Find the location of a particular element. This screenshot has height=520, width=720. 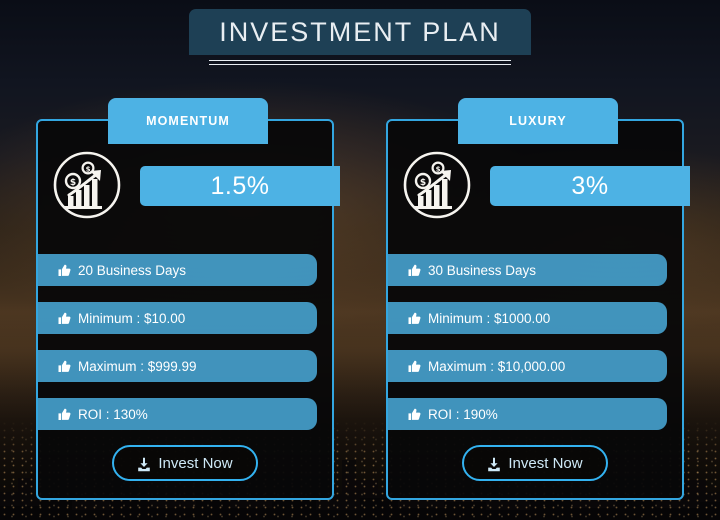

plan-rate-row: $ $ 1.5% is located at coordinates (189, 186).